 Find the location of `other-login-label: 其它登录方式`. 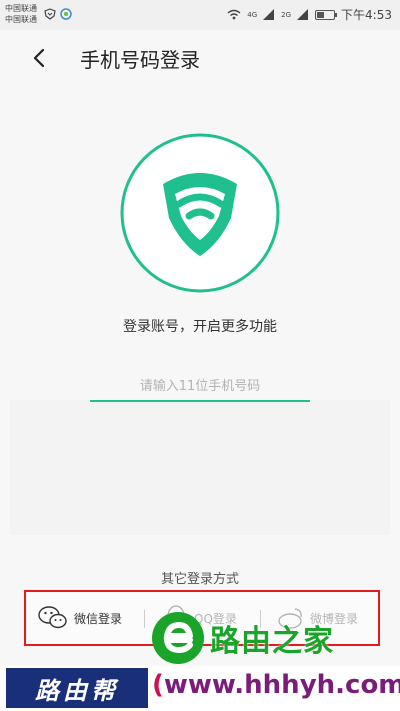

other-login-label: 其它登录方式 is located at coordinates (199, 579).